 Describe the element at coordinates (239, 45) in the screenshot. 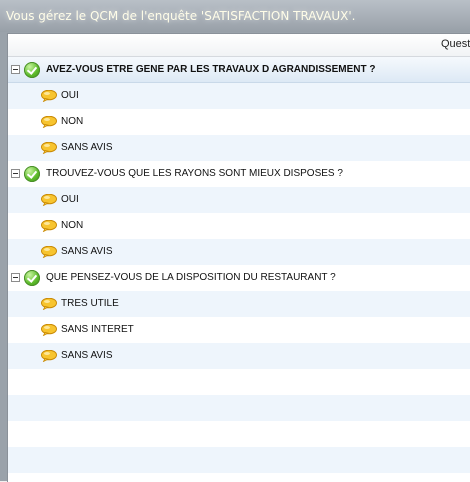

I see `column-header: Questions` at that location.